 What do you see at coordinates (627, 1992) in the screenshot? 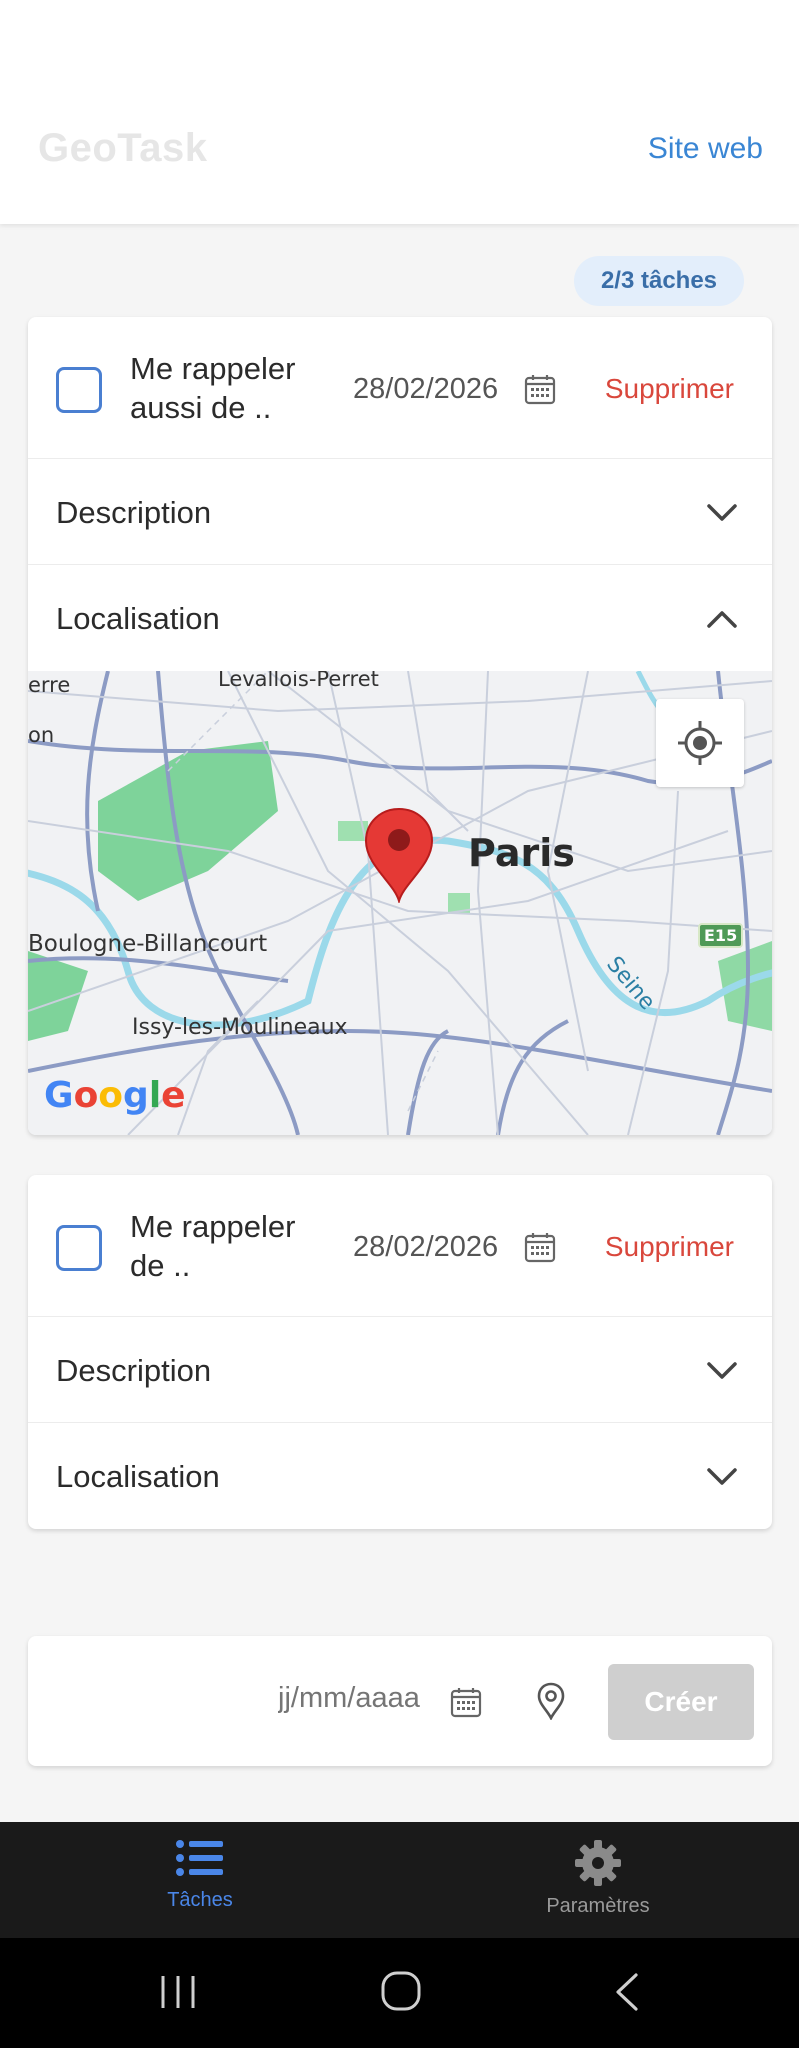
I see `back-icon` at bounding box center [627, 1992].